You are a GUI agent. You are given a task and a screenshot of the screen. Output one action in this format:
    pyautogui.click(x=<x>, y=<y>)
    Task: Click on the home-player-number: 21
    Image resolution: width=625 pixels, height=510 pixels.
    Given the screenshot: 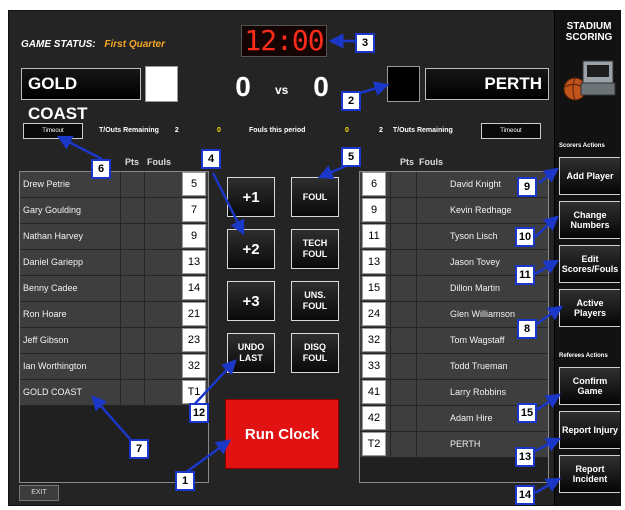 What is the action you would take?
    pyautogui.click(x=194, y=314)
    